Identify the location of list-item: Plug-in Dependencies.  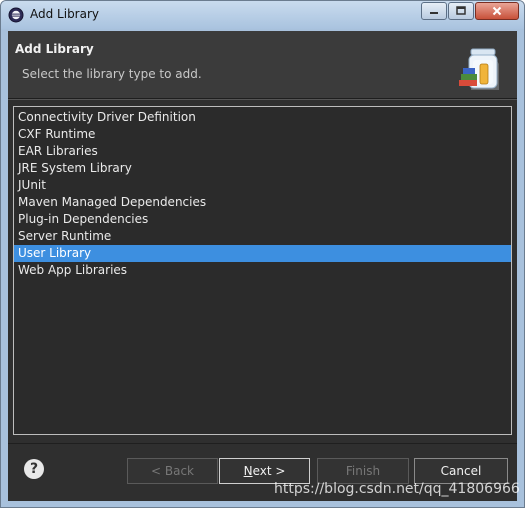
(262, 219).